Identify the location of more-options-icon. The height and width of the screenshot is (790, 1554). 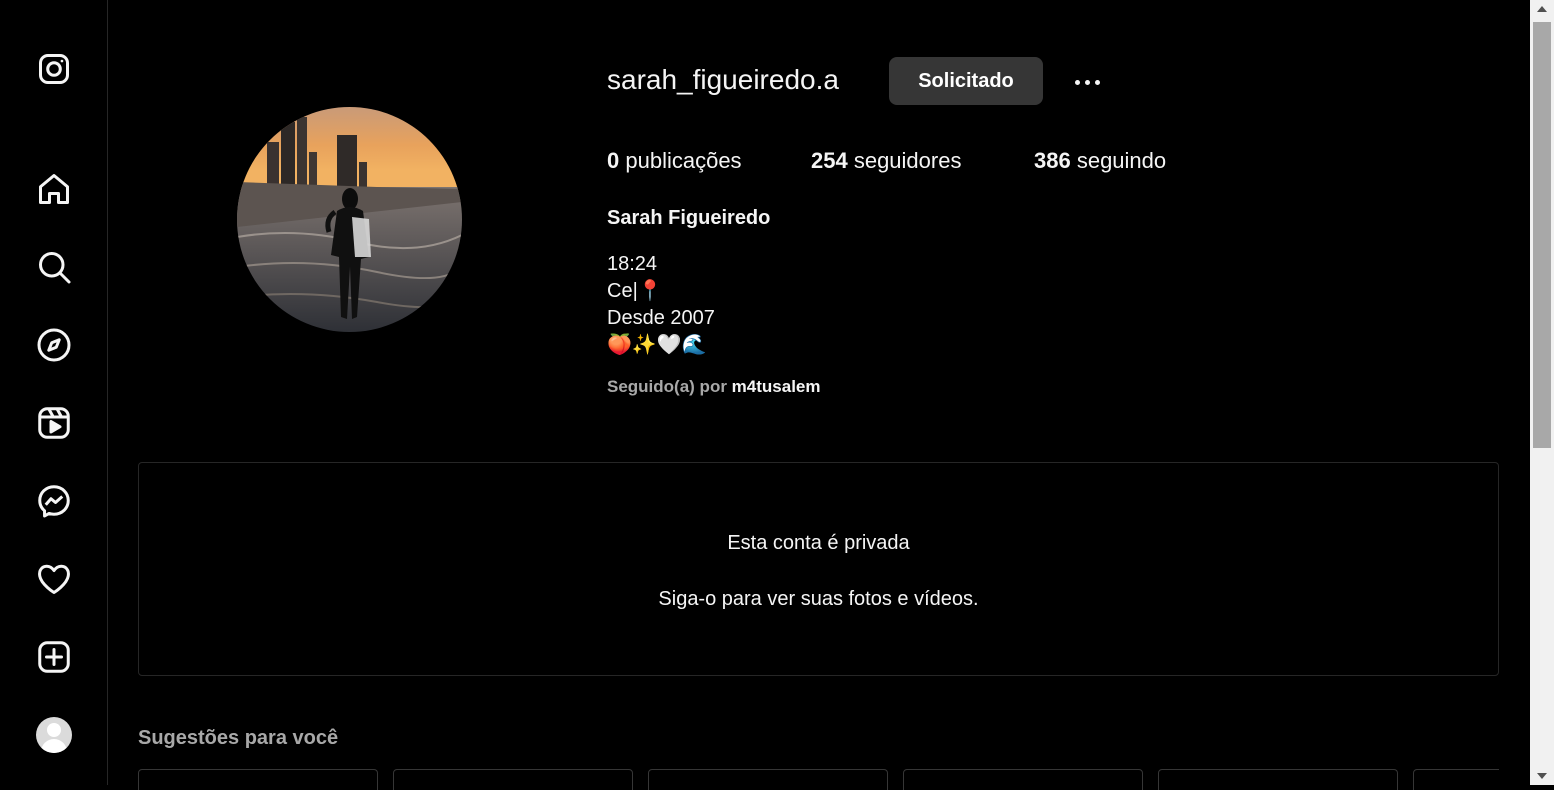
(1087, 82).